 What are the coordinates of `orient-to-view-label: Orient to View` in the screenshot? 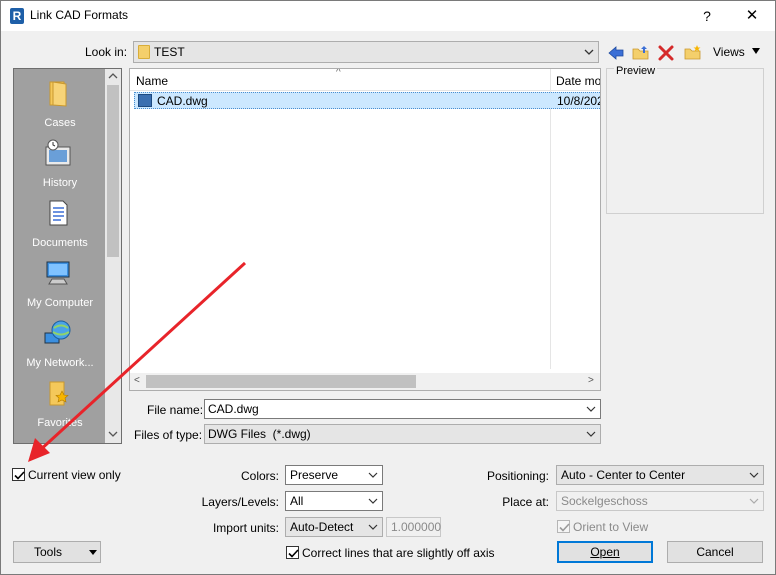 It's located at (611, 527).